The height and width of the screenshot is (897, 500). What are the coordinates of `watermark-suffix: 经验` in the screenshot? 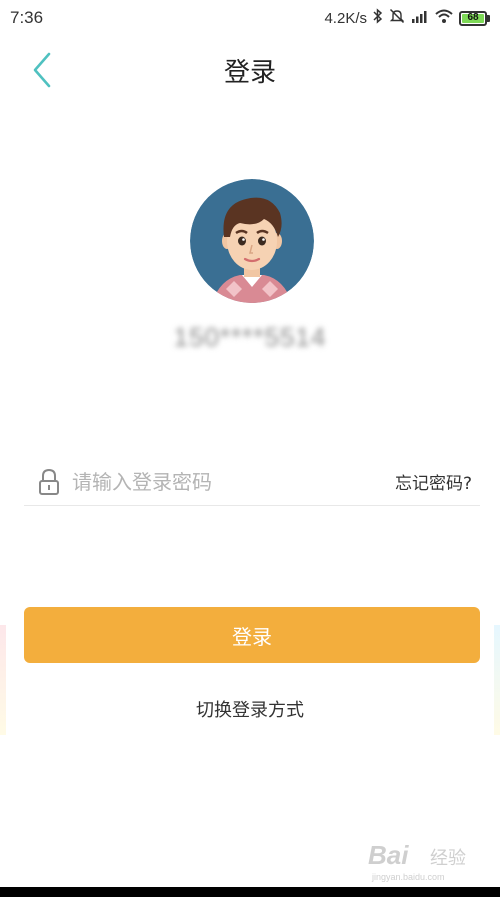 It's located at (448, 858).